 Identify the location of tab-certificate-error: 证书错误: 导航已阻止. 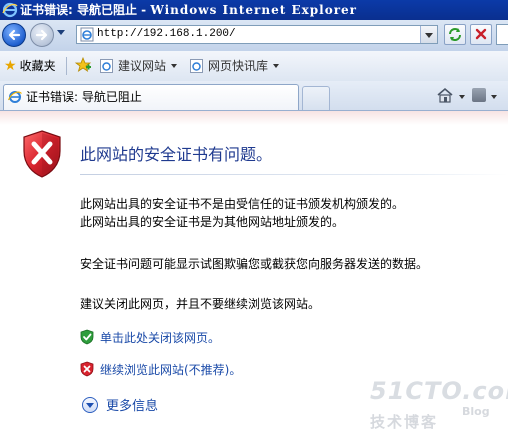
(151, 97).